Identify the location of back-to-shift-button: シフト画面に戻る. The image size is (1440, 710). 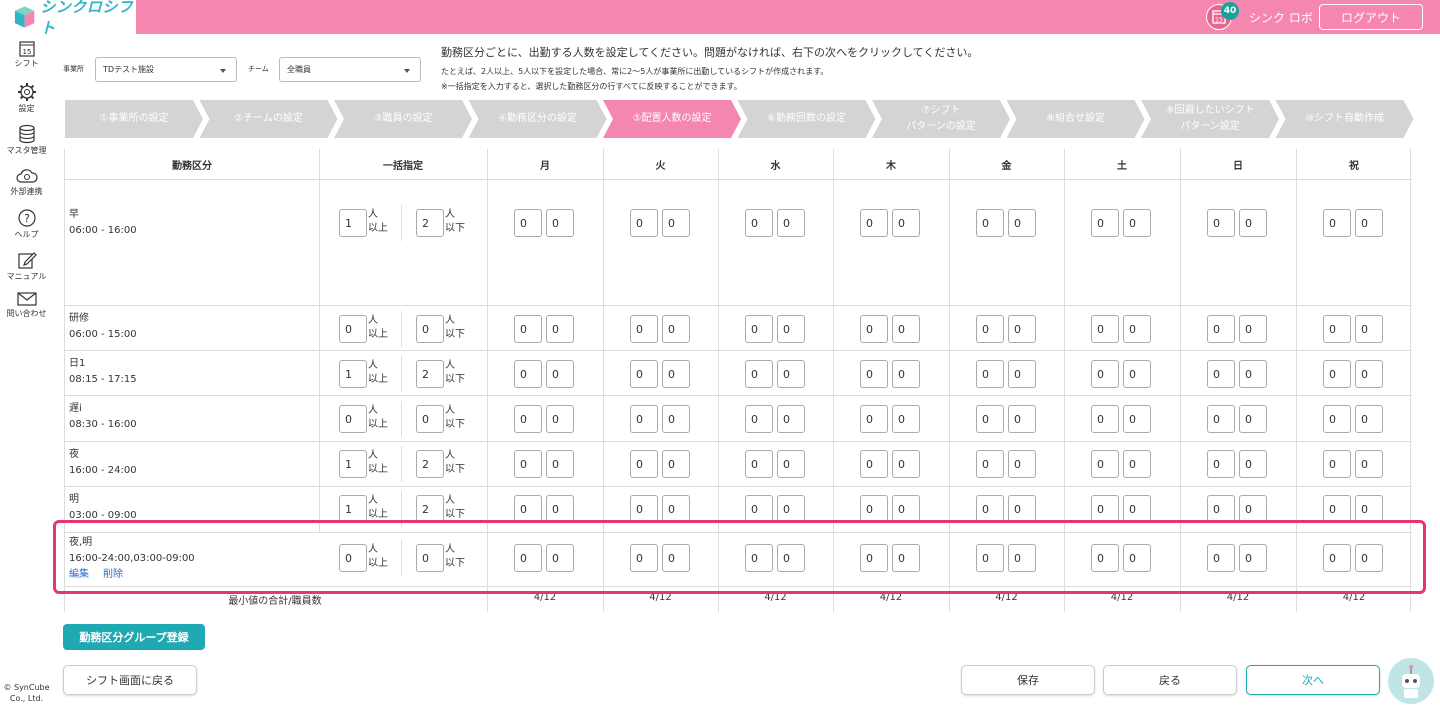
(130, 680).